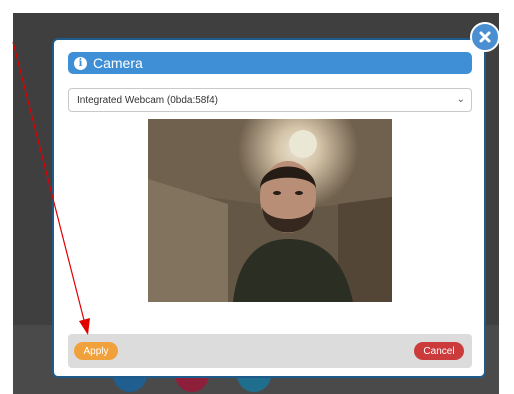 This screenshot has height=394, width=514. I want to click on apply-button: Apply, so click(96, 351).